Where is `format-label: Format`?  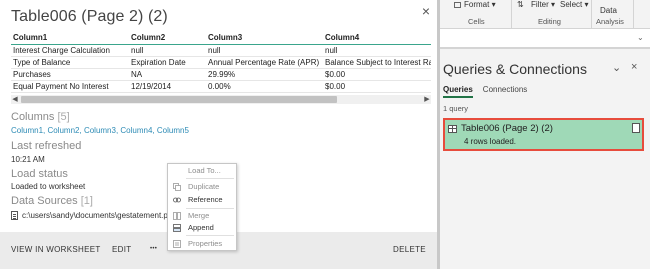 format-label: Format is located at coordinates (477, 4).